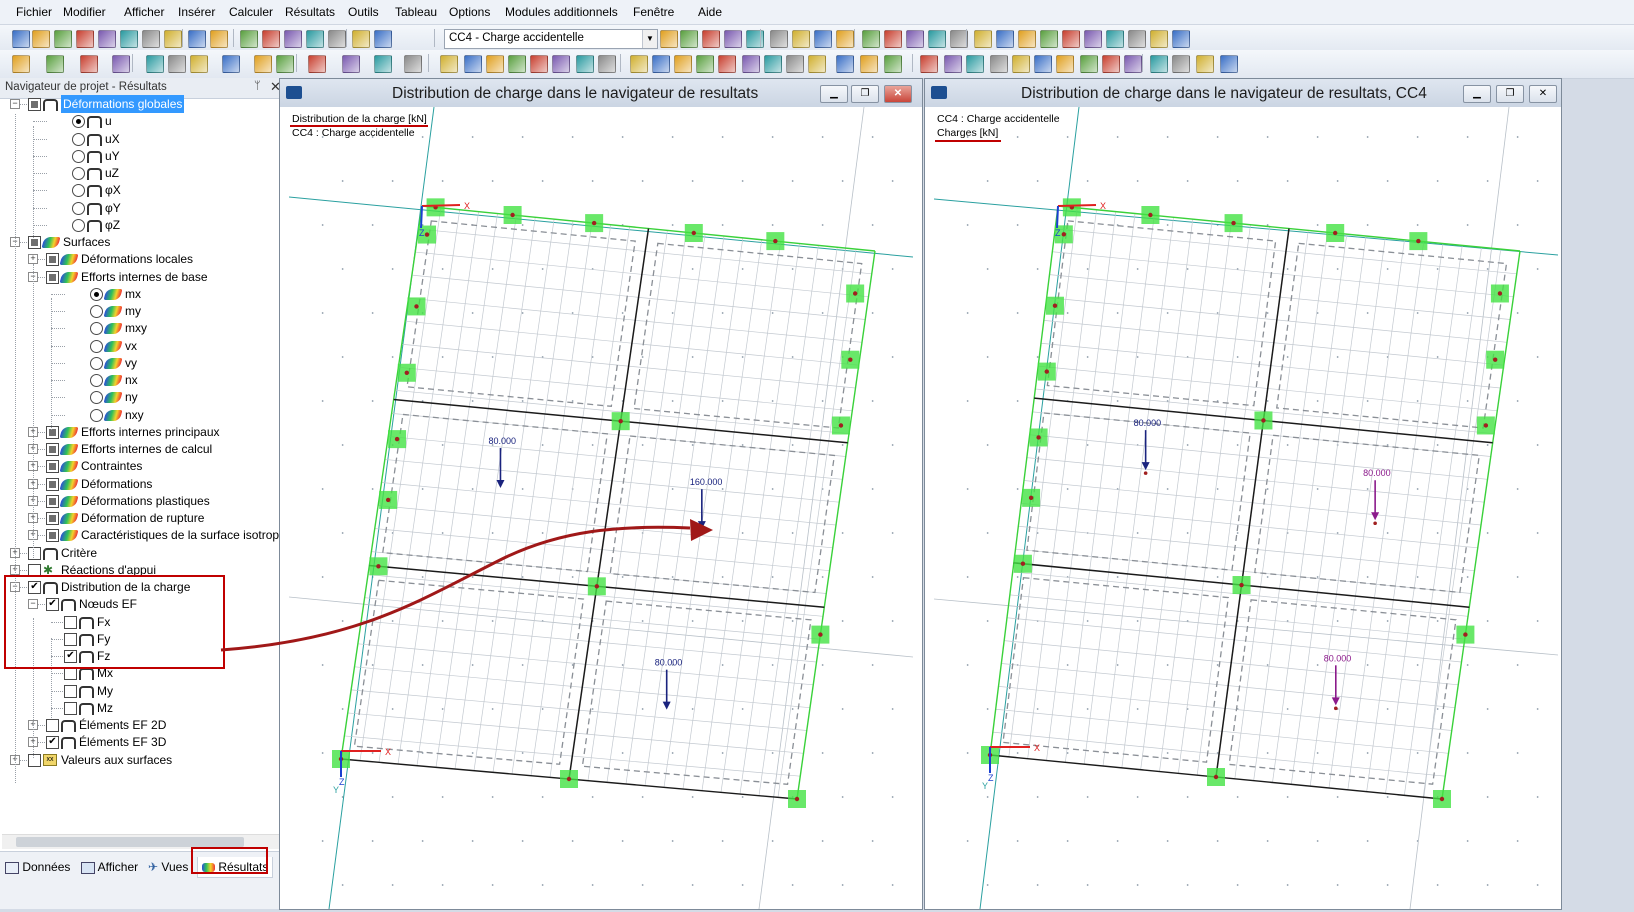 This screenshot has height=912, width=1634. What do you see at coordinates (142, 104) in the screenshot?
I see `tree-item-deformations-globales: − Déformations globales` at bounding box center [142, 104].